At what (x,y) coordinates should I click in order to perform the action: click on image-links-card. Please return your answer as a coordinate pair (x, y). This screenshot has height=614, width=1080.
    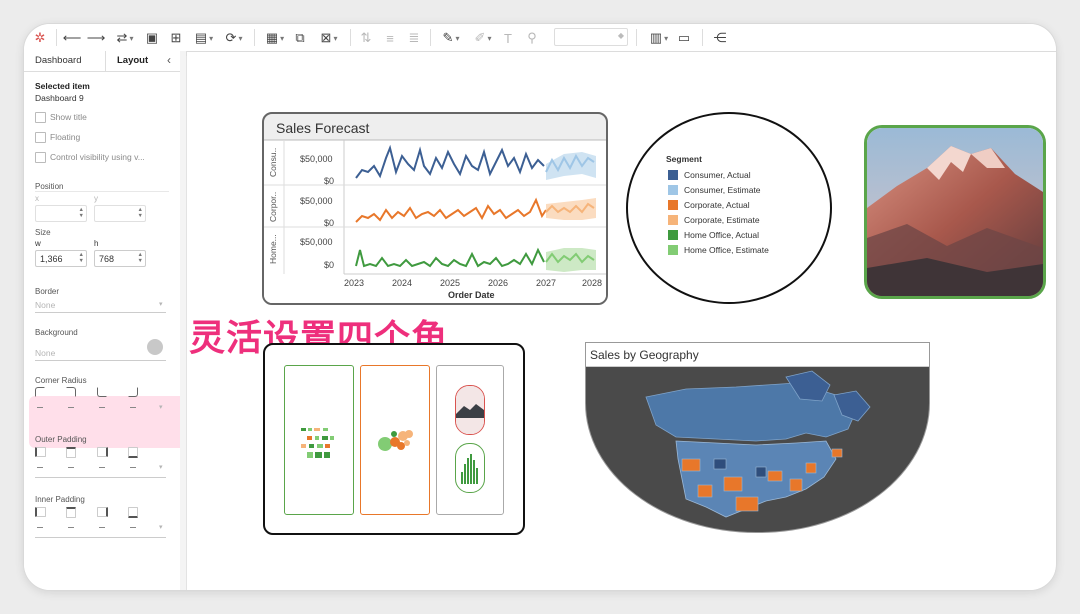
    Looking at the image, I should click on (470, 440).